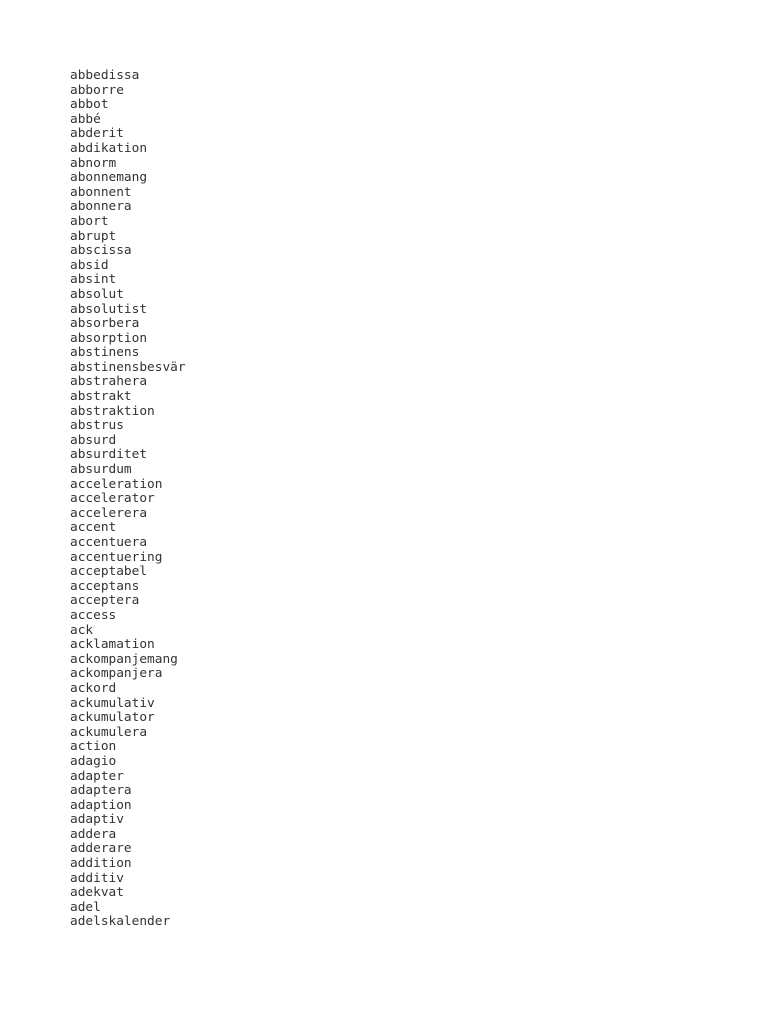 This screenshot has width=768, height=1024. I want to click on list-item: addera, so click(93, 834).